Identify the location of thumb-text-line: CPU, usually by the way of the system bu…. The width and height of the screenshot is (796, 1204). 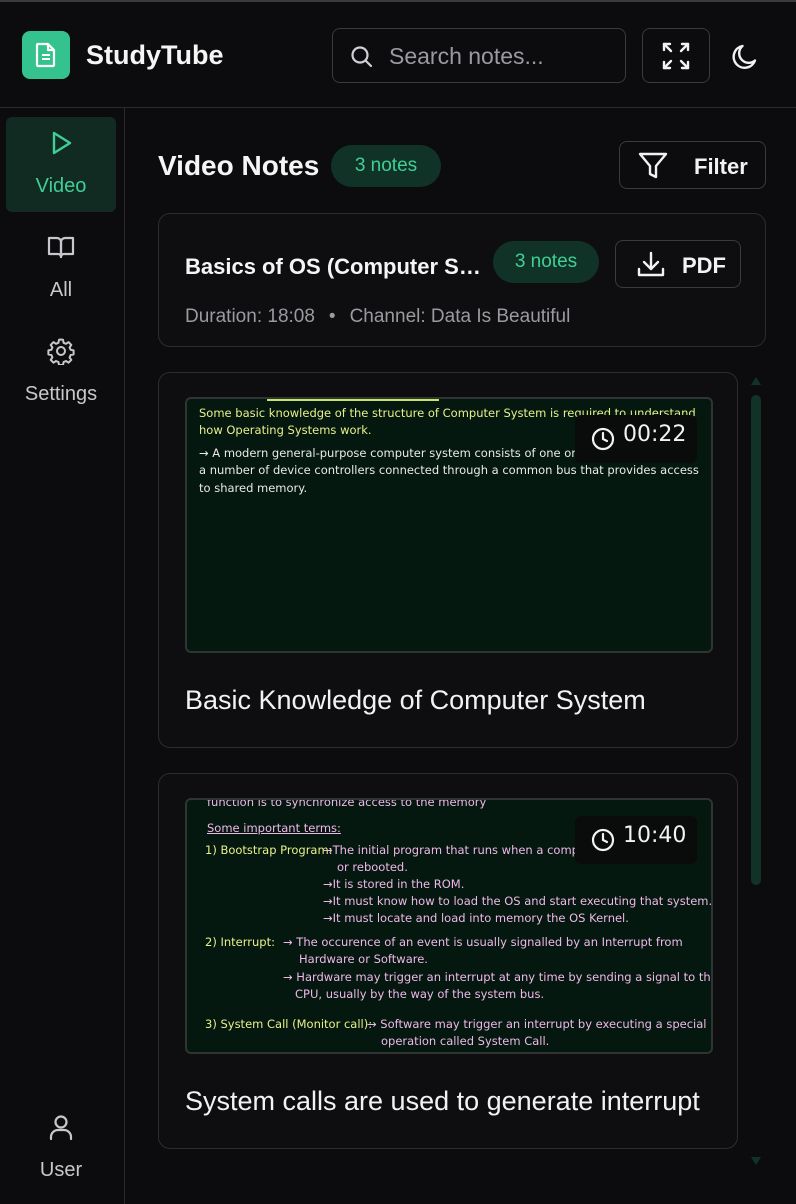
(420, 994).